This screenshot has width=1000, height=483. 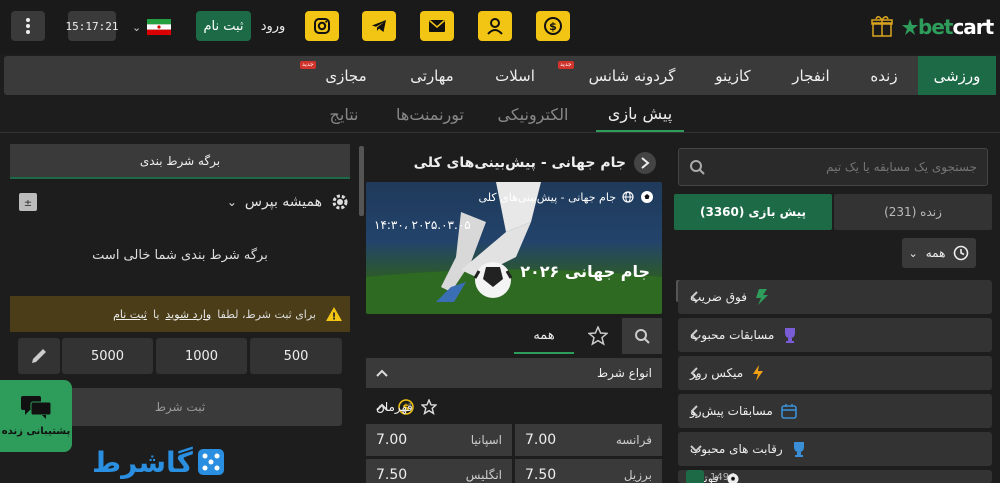 I want to click on tab-prematch-count: پیش بازی (3360), so click(x=753, y=212).